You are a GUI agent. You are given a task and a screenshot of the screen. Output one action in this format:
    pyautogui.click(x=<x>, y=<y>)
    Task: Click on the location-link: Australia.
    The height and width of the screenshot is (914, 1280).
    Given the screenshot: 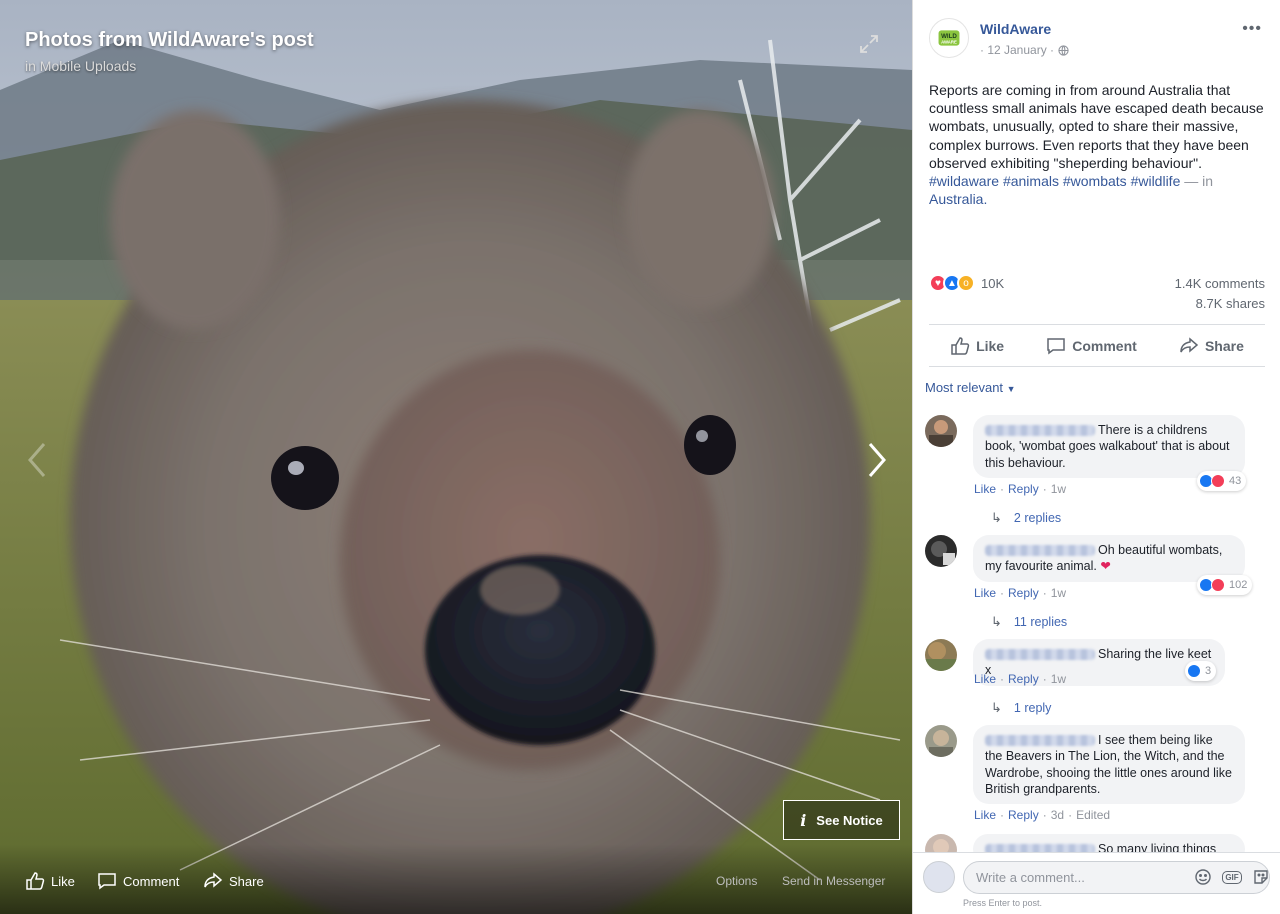 What is the action you would take?
    pyautogui.click(x=958, y=199)
    